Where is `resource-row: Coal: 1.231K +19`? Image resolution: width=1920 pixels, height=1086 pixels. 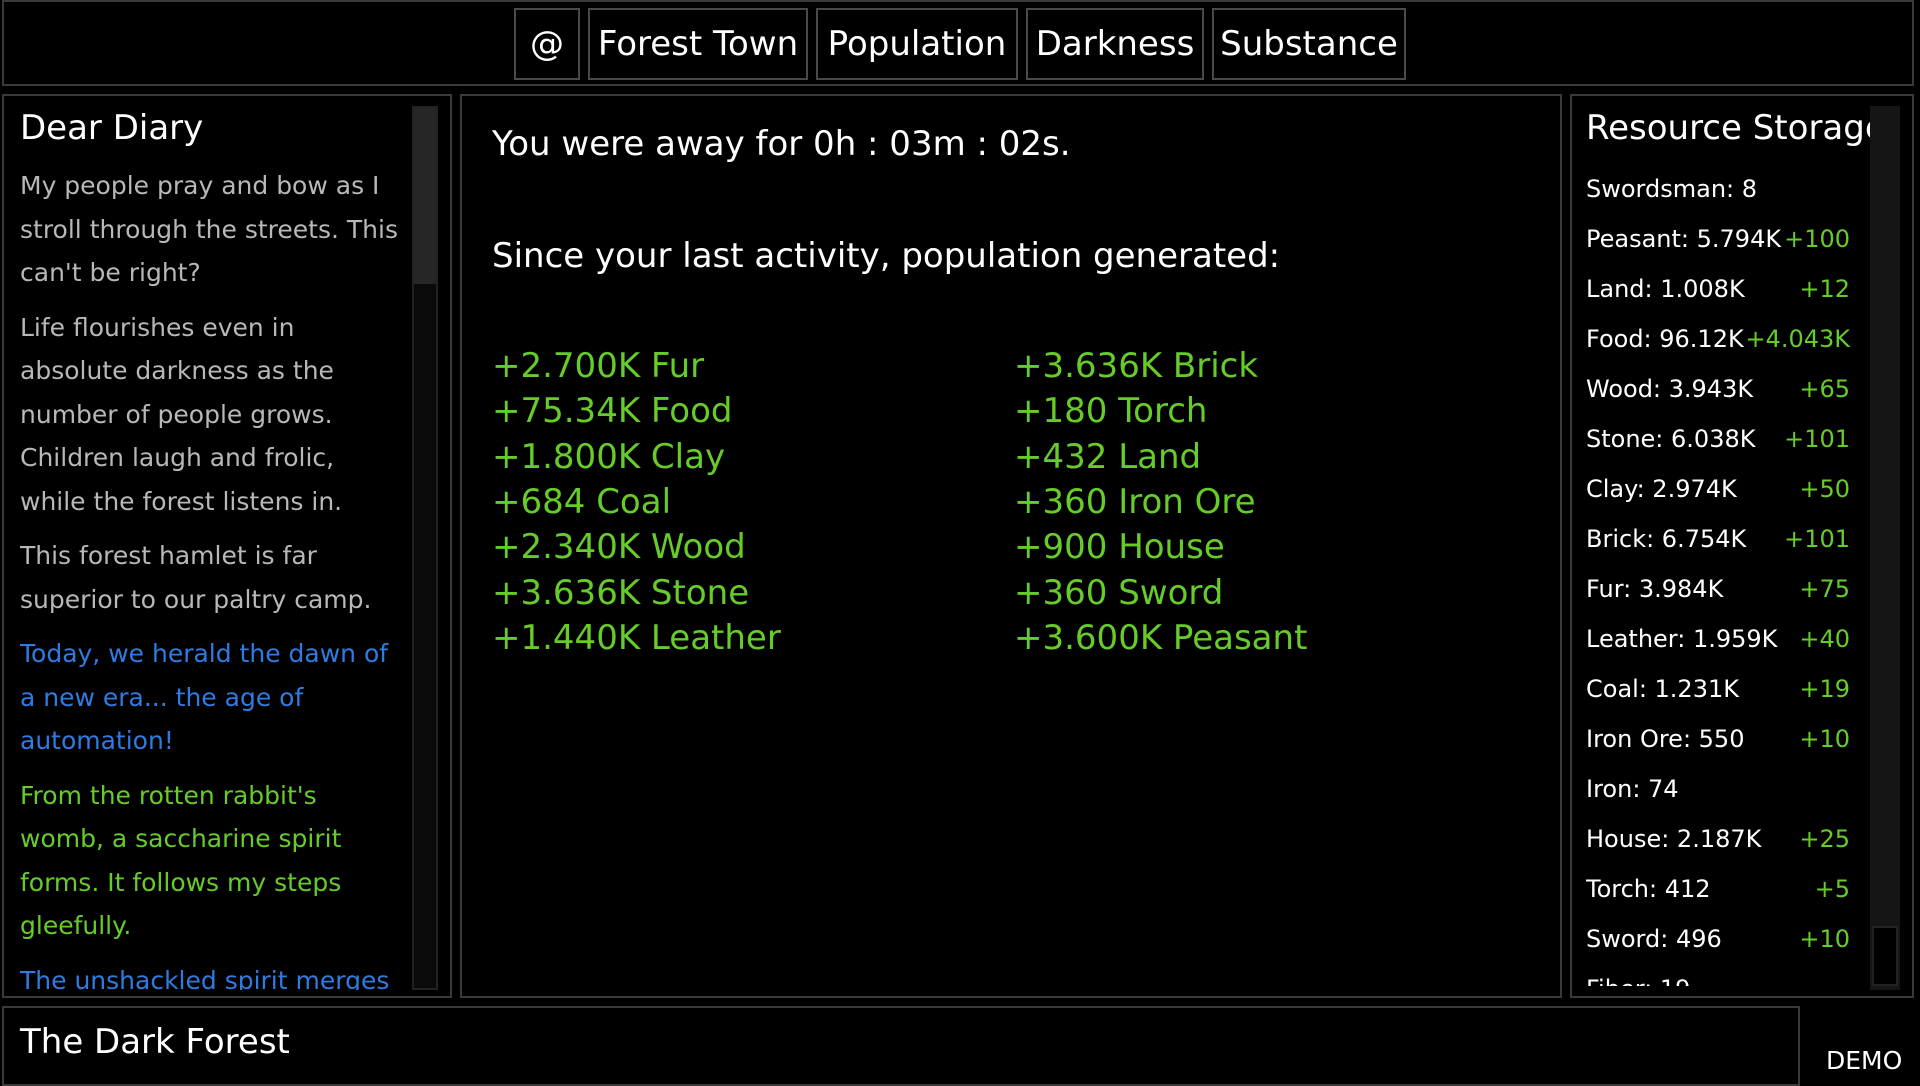 resource-row: Coal: 1.231K +19 is located at coordinates (1718, 689).